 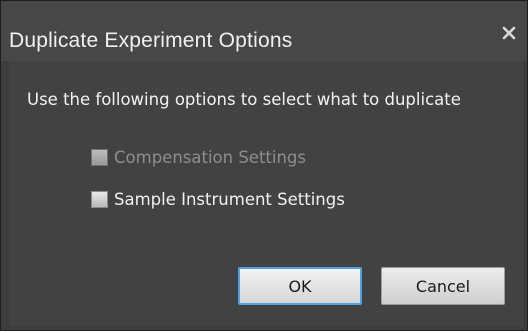 What do you see at coordinates (151, 40) in the screenshot?
I see `dialog-title: Duplicate Experiment Options` at bounding box center [151, 40].